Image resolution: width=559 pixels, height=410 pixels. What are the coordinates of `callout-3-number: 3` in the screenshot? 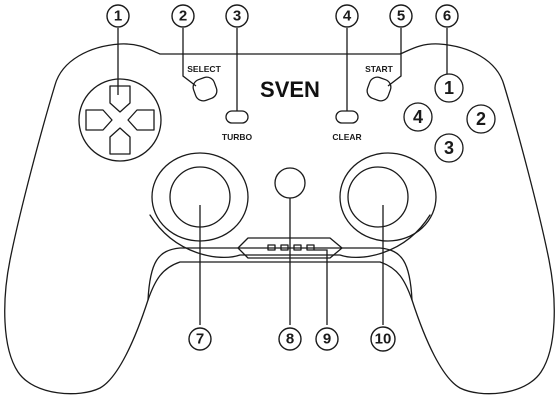 It's located at (237, 16).